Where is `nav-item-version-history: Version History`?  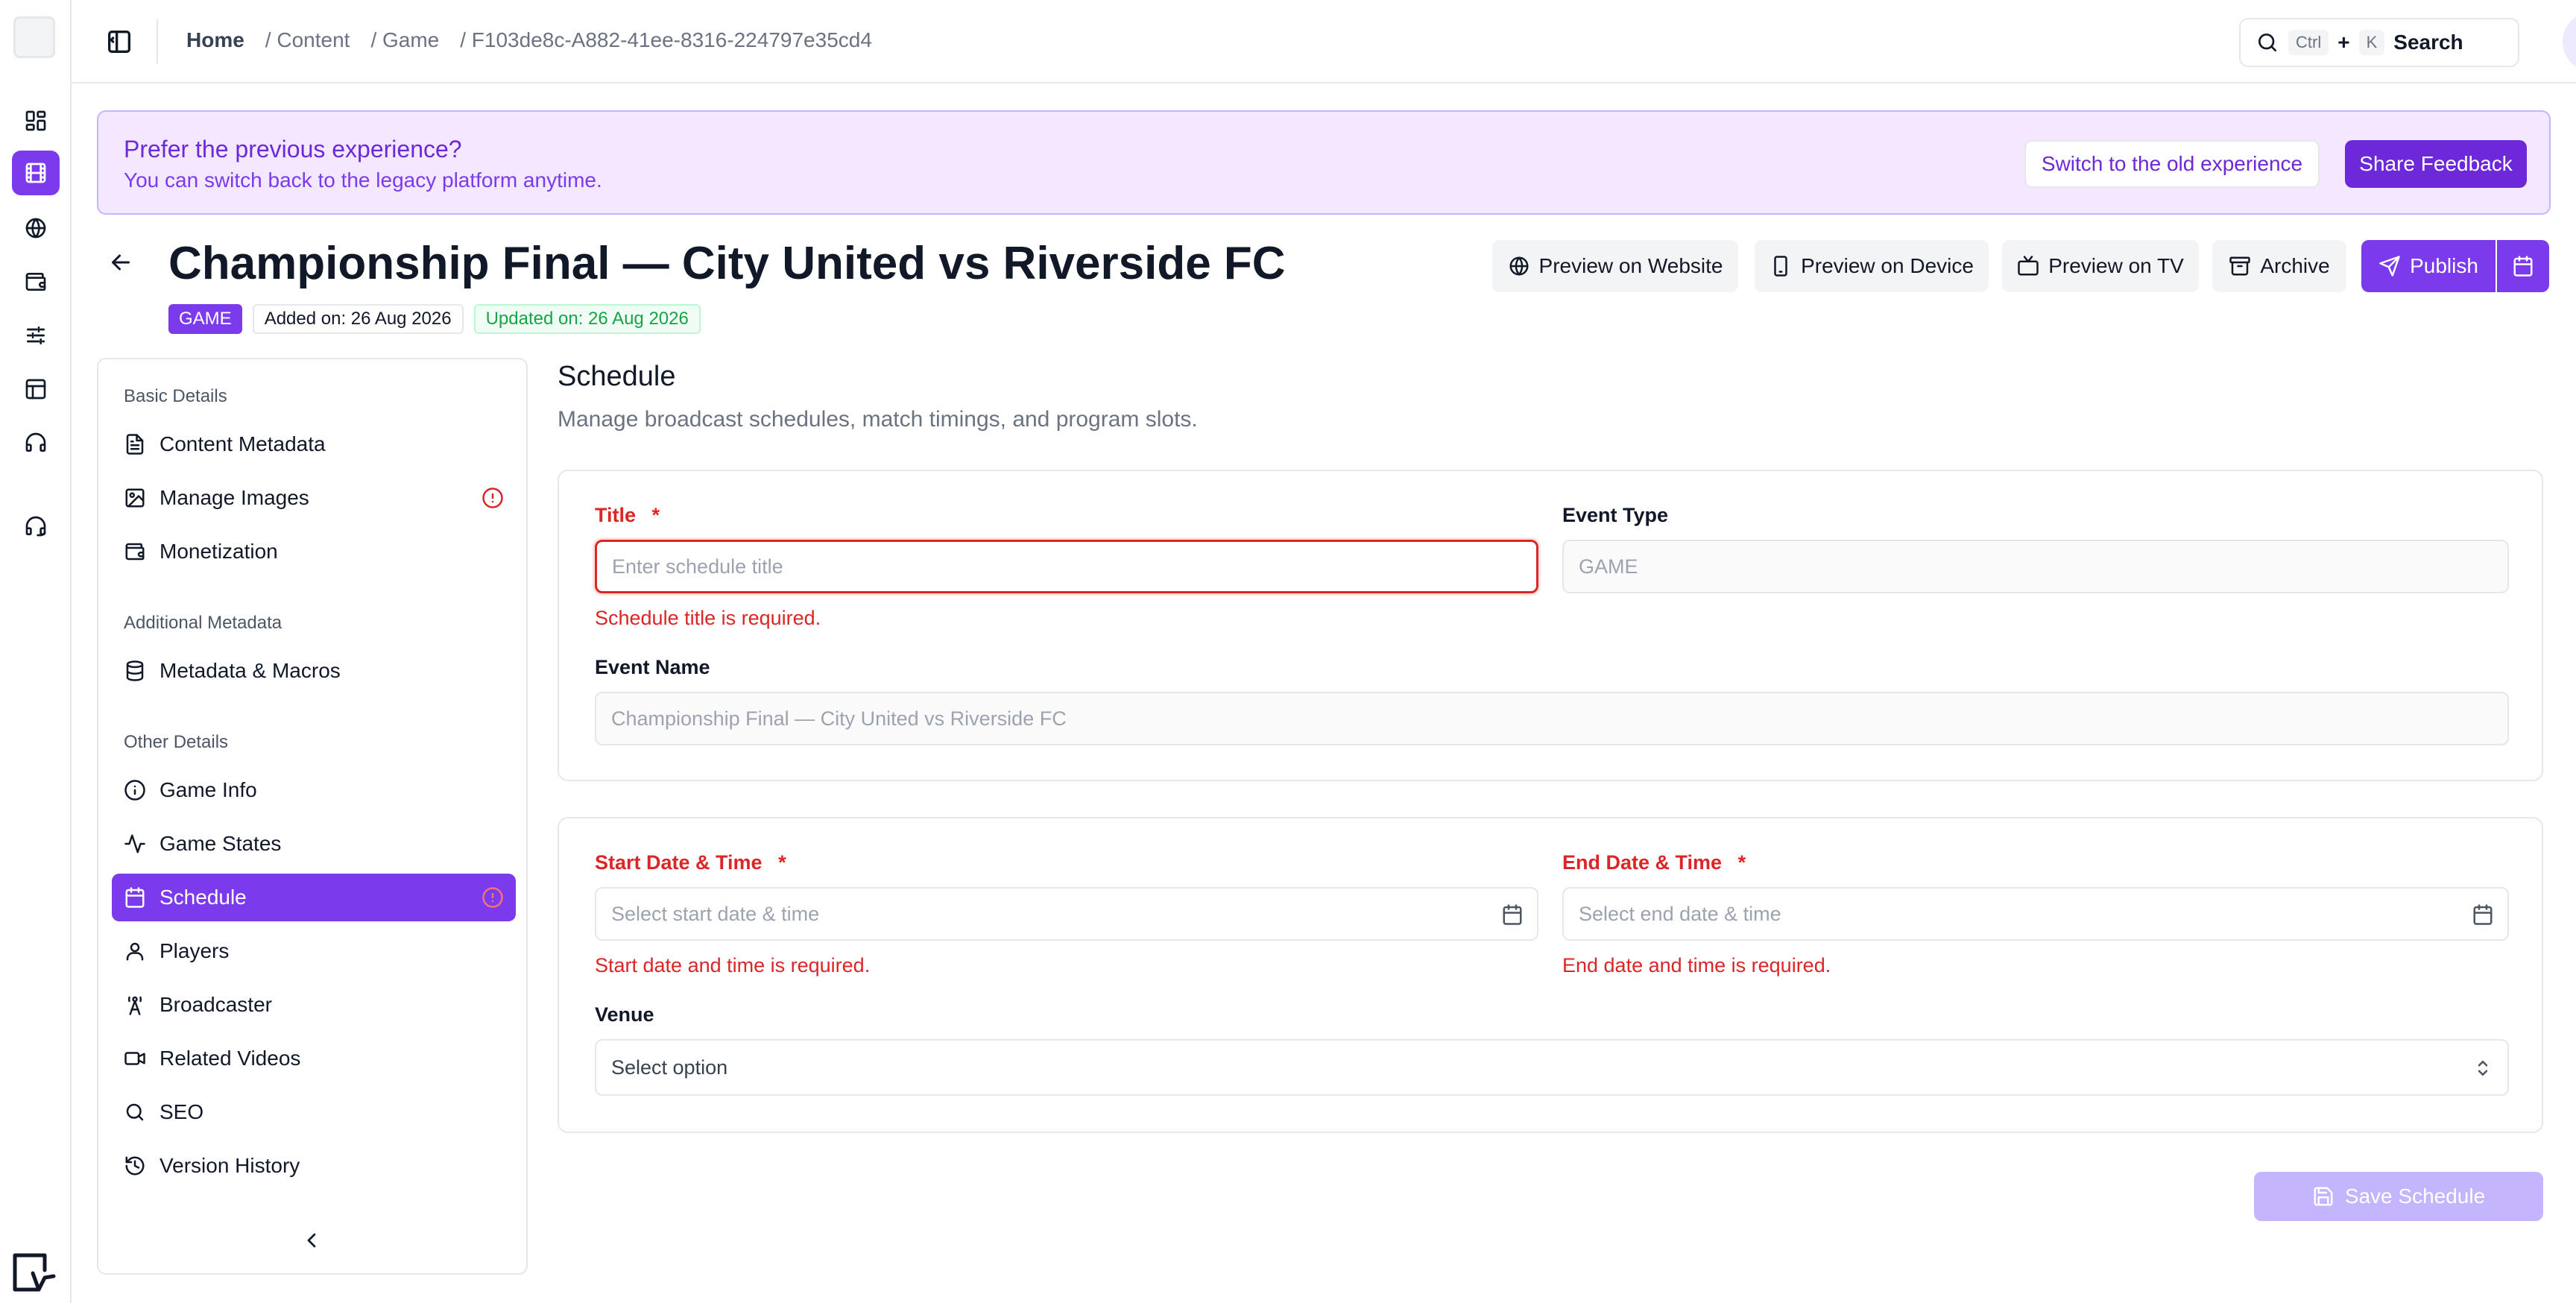 nav-item-version-history: Version History is located at coordinates (314, 1166).